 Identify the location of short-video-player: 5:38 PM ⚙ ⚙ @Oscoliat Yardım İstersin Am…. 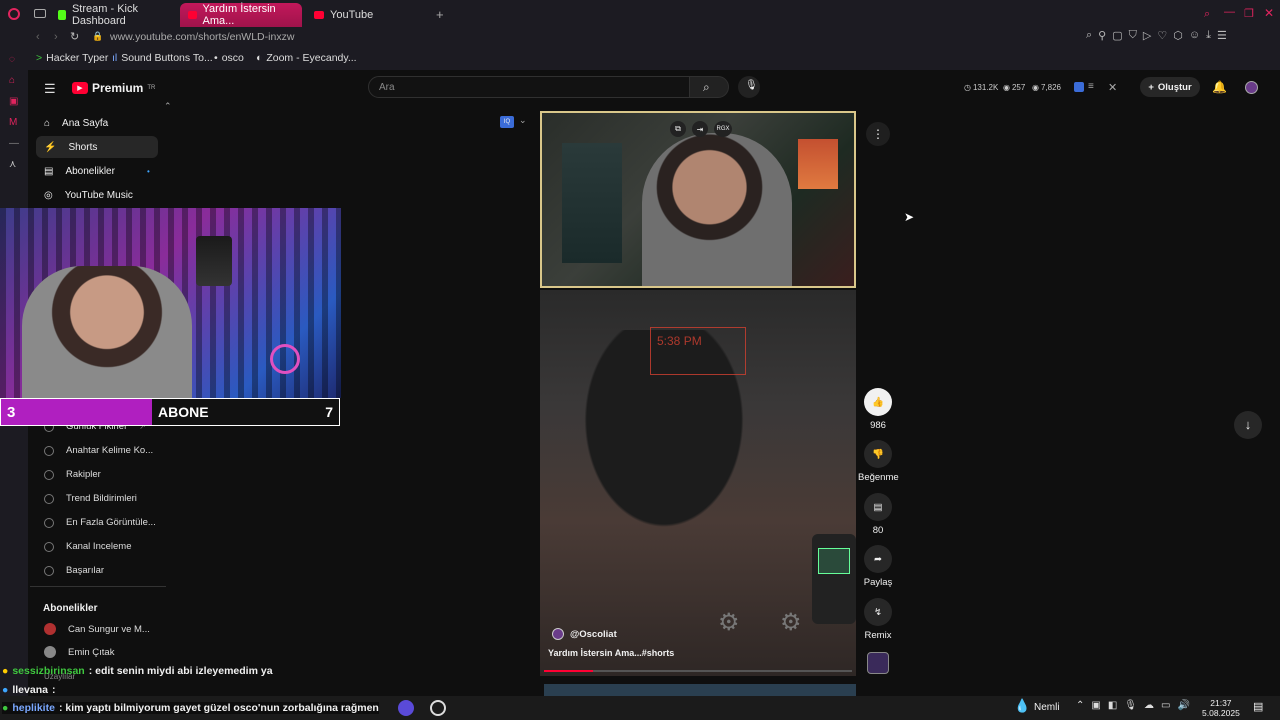
(698, 483).